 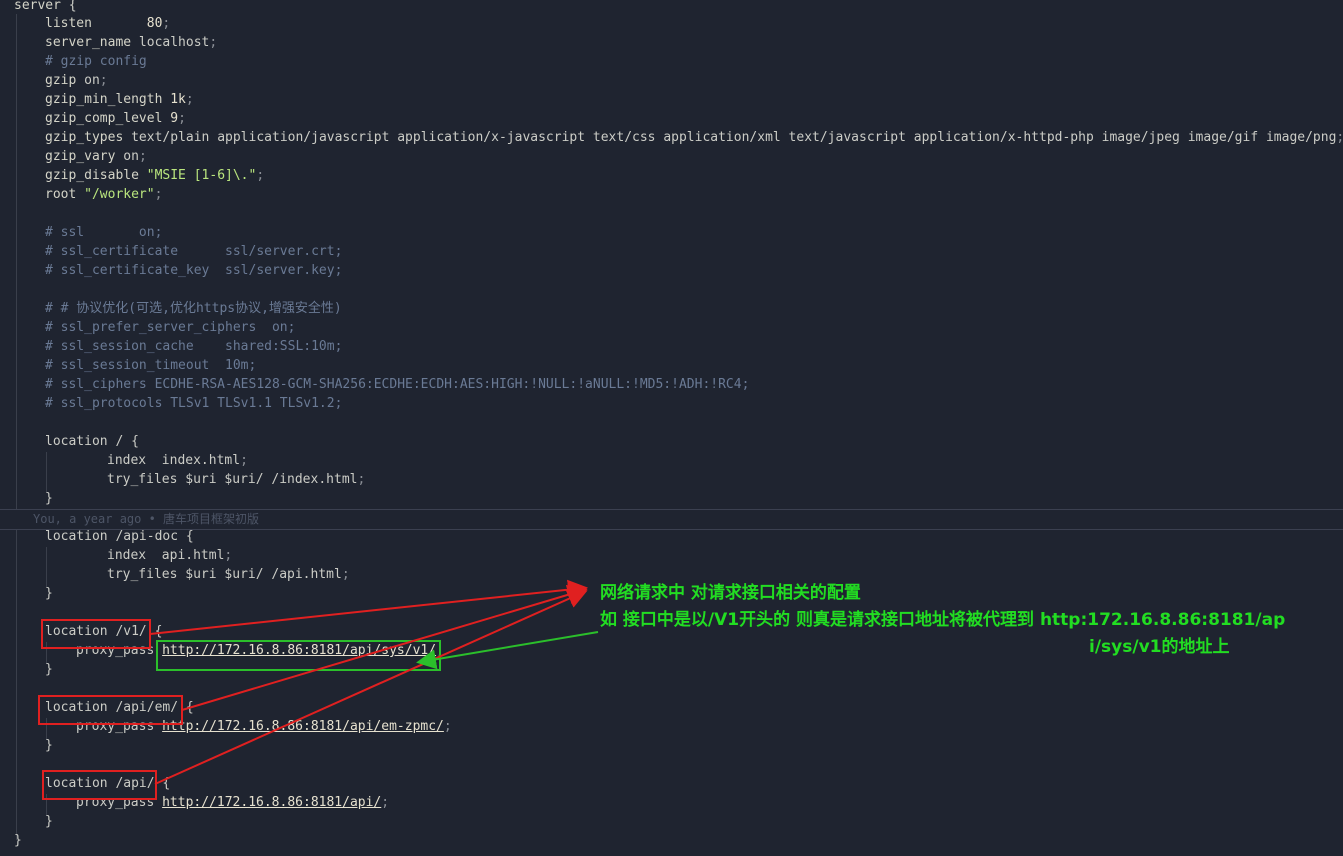 I want to click on green-arrow, so click(x=507, y=650).